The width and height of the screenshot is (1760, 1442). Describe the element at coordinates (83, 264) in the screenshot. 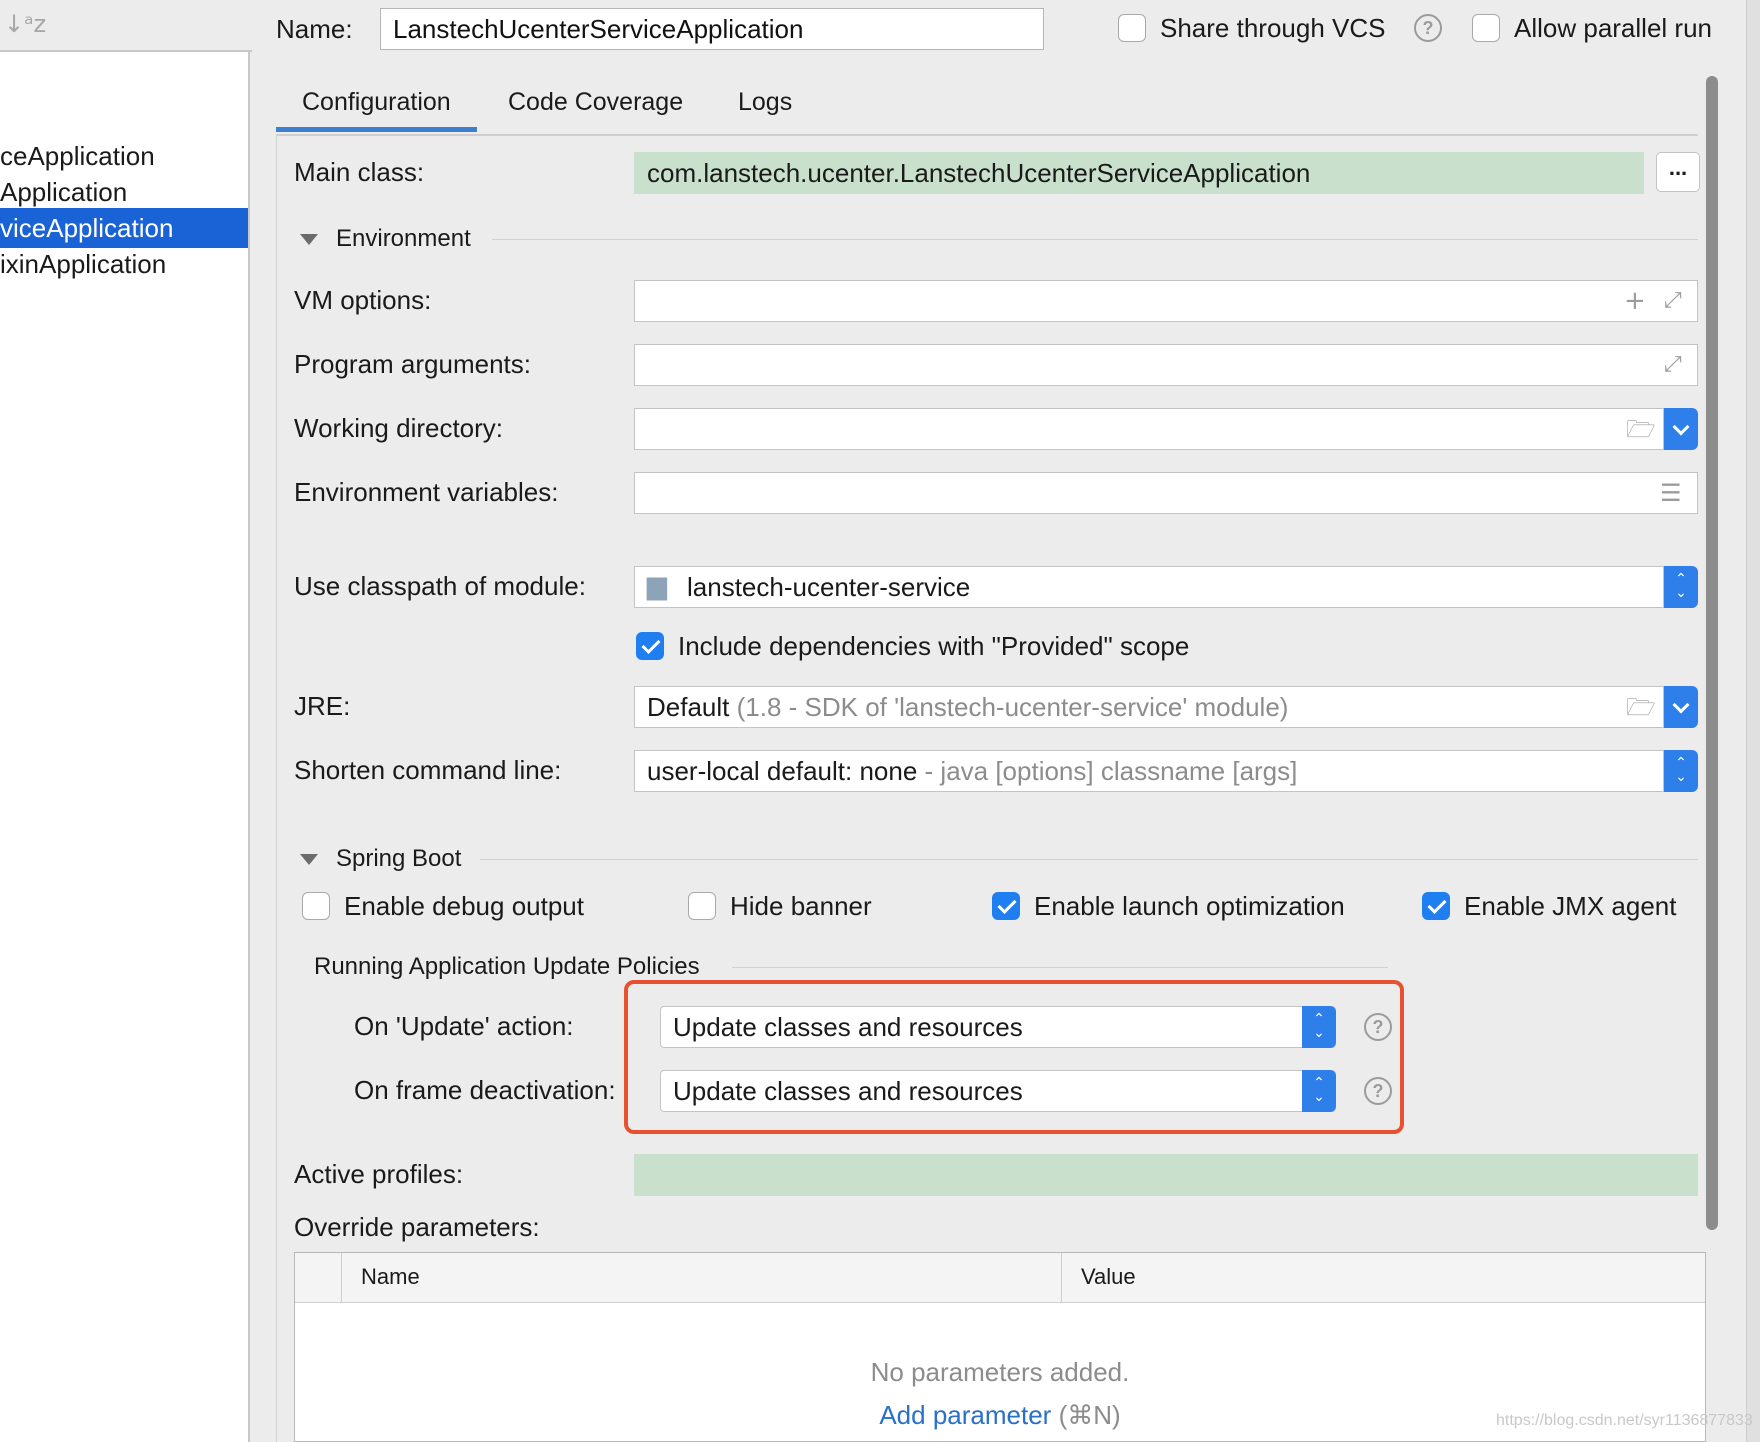

I see `tree-item-label: ixinApplication` at that location.